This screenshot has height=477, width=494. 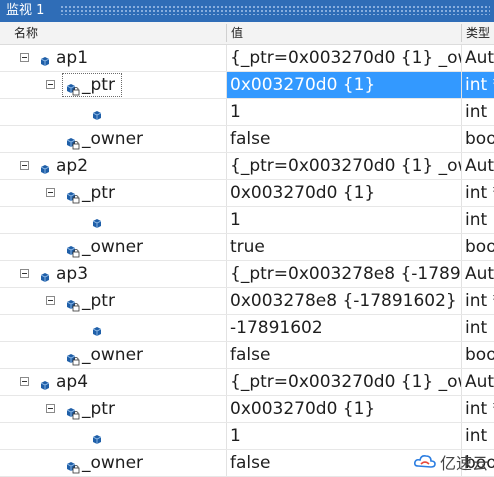 I want to click on watch-window-titlebar: 监视 1, so click(x=247, y=11).